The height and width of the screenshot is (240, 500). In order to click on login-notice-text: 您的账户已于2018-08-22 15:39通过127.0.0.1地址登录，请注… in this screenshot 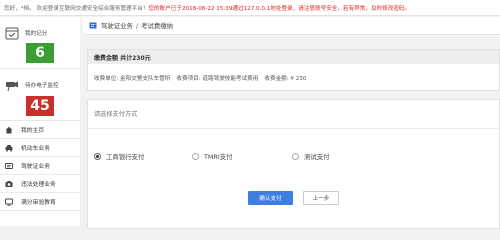, I will do `click(279, 8)`.